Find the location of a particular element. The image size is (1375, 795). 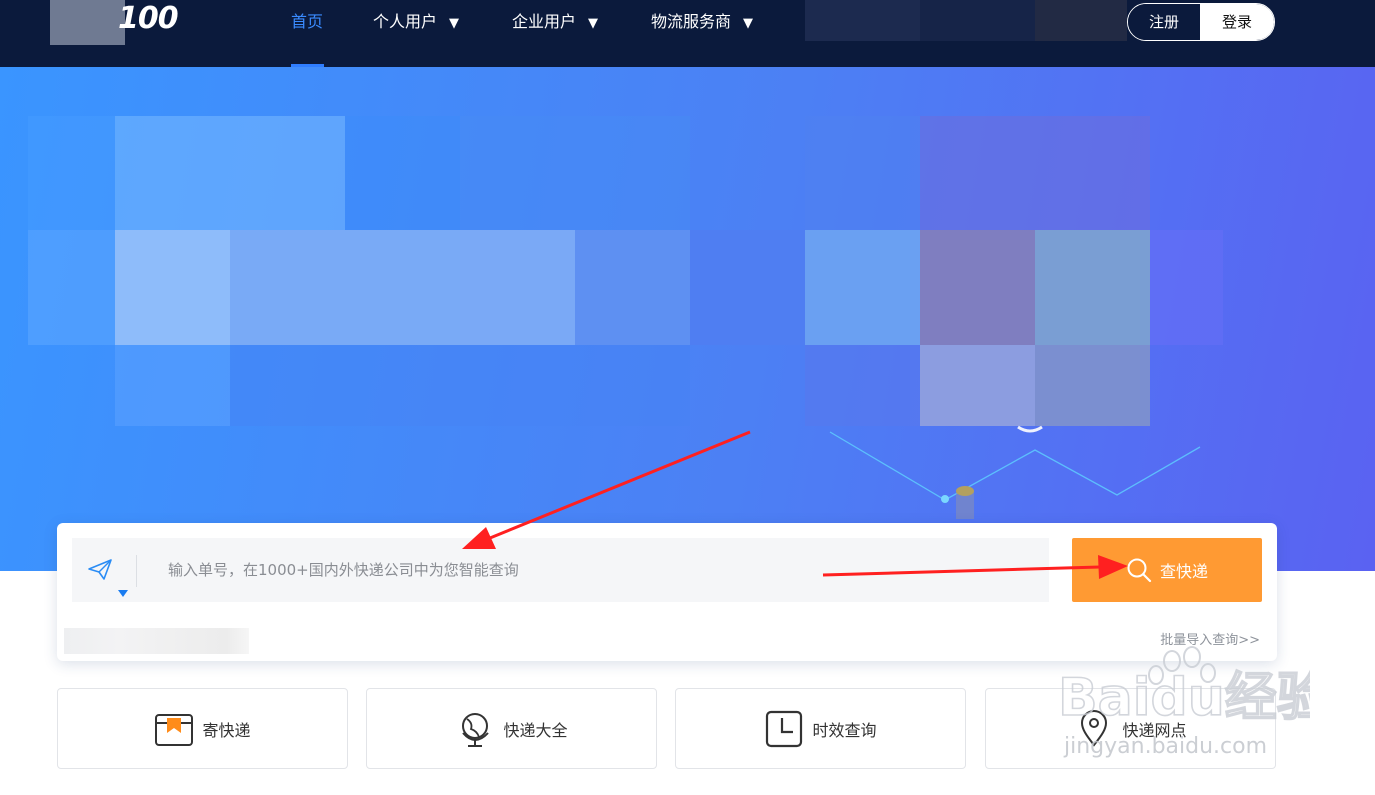

nav-home-label: 首页 is located at coordinates (307, 21).